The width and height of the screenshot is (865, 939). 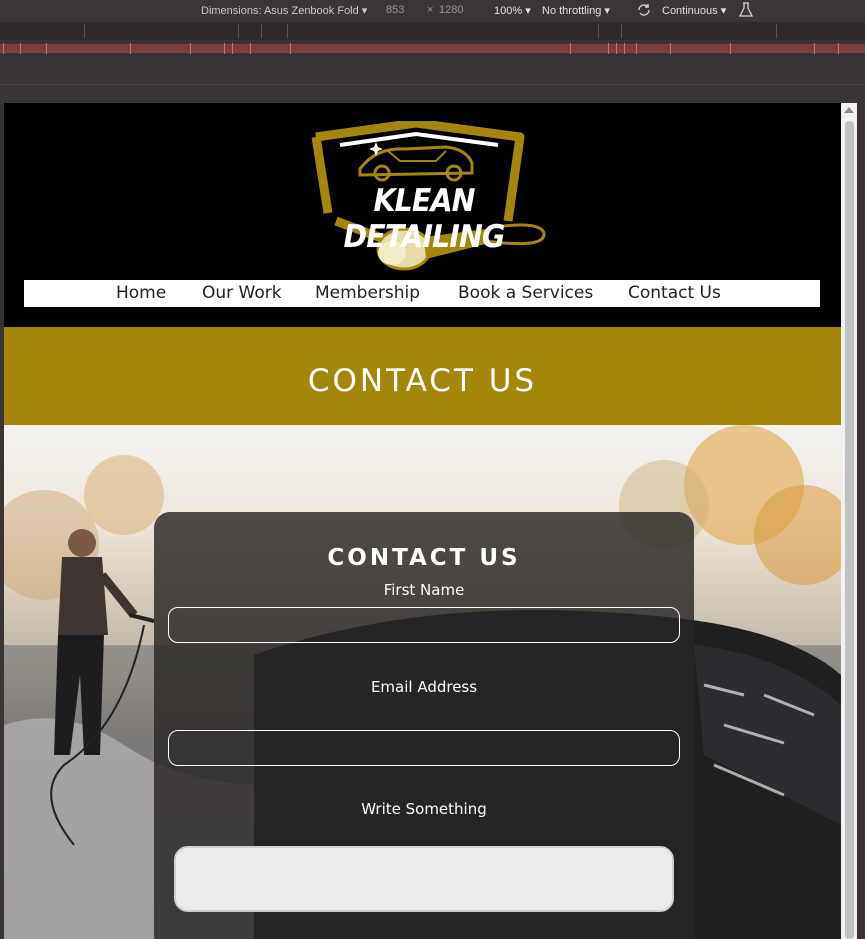 What do you see at coordinates (395, 10) in the screenshot?
I see `width-input: 853` at bounding box center [395, 10].